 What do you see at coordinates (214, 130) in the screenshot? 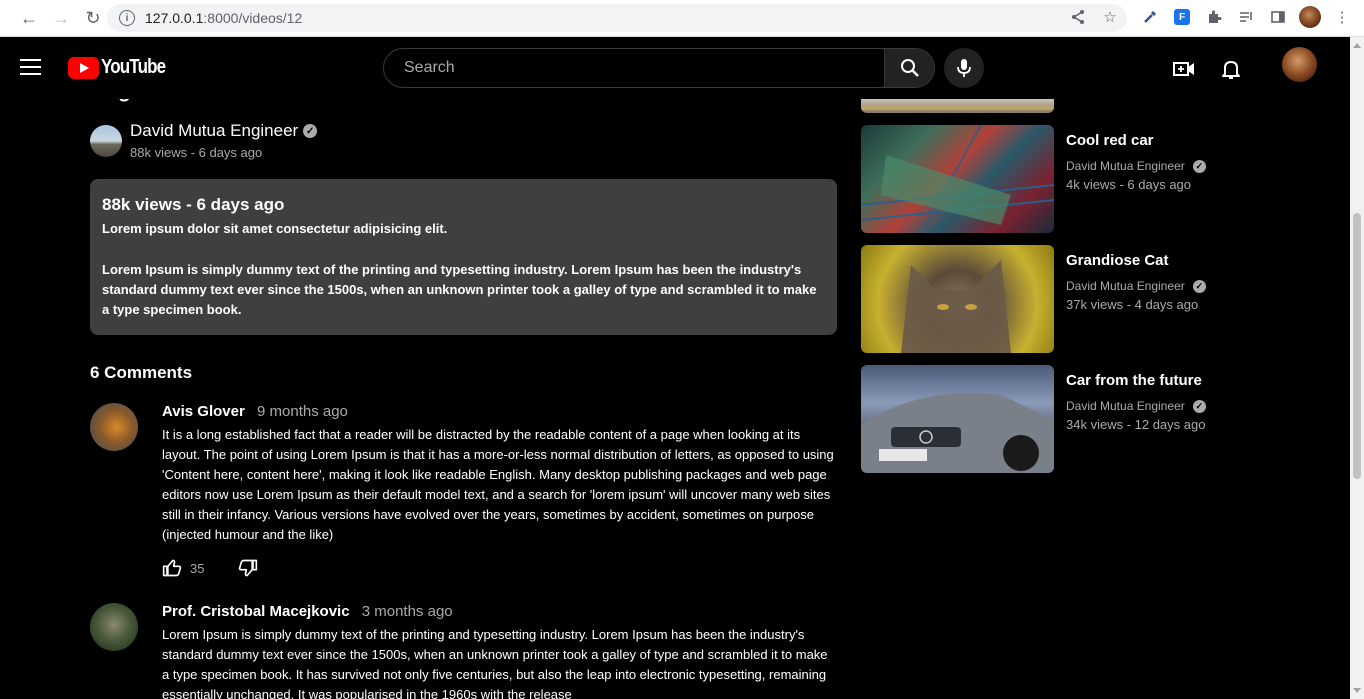
I see `channel-name-text: David Mutua Engineer` at bounding box center [214, 130].